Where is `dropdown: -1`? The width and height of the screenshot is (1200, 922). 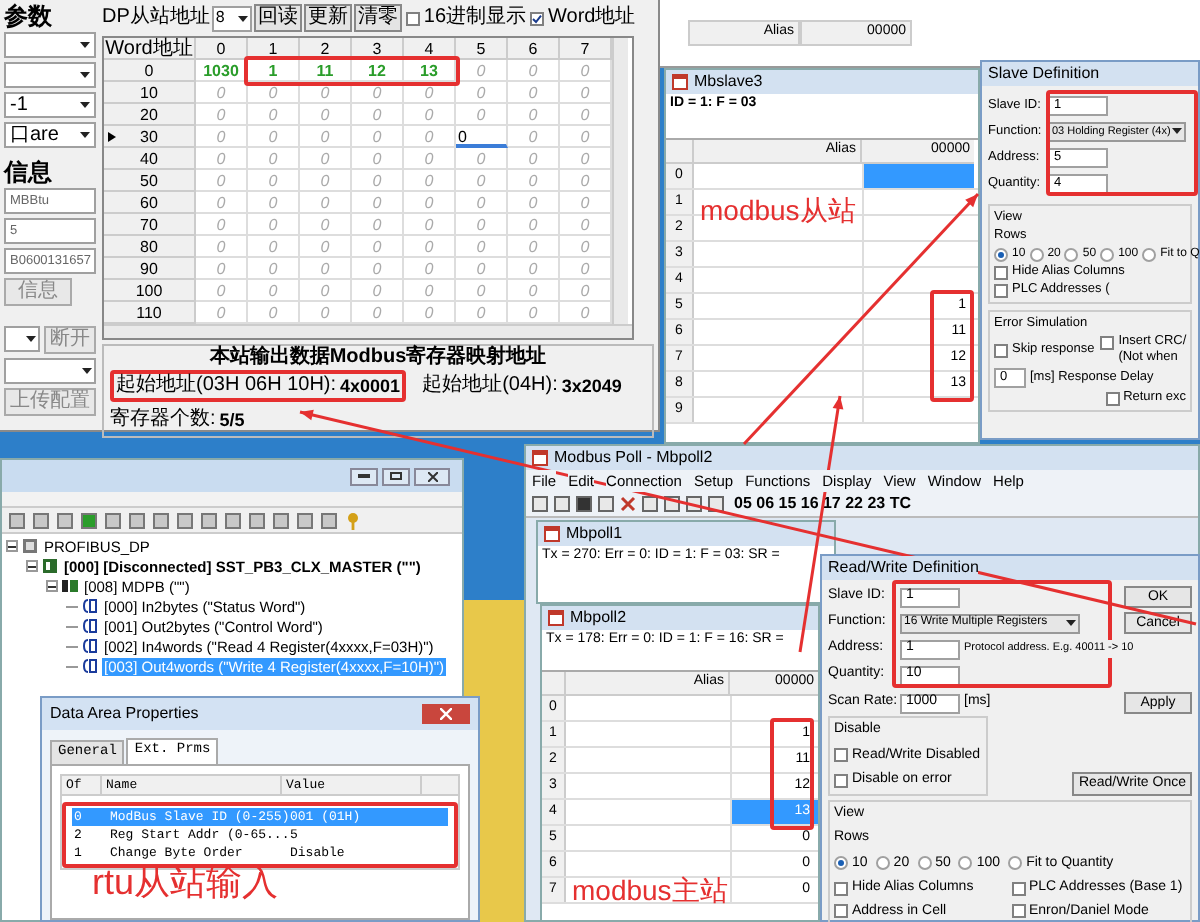 dropdown: -1 is located at coordinates (50, 105).